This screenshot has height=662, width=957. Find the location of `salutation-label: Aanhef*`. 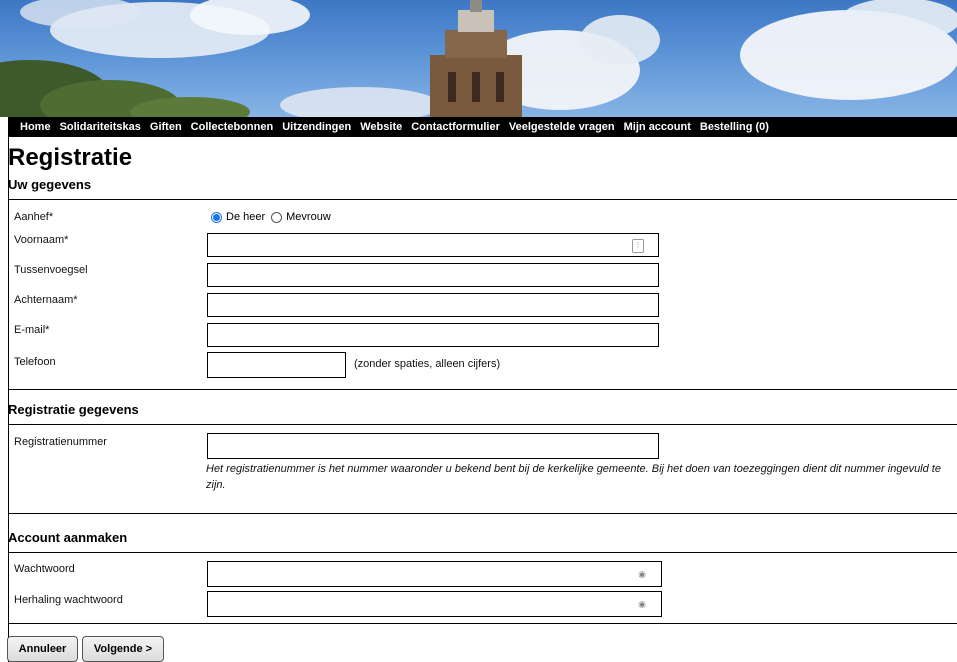

salutation-label: Aanhef* is located at coordinates (34, 217).